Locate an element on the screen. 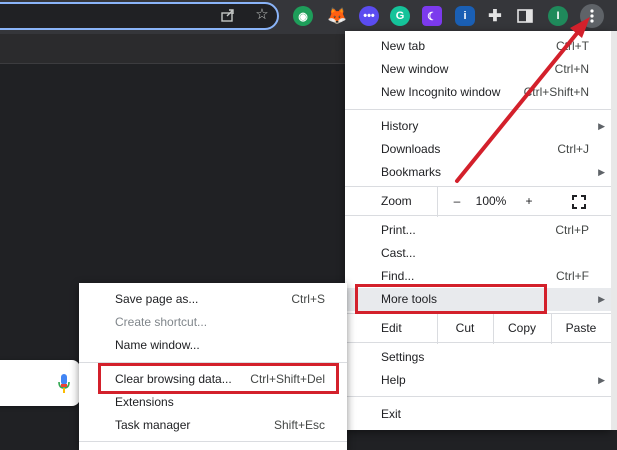  menu-print: Print... Ctrl+P is located at coordinates (478, 230).